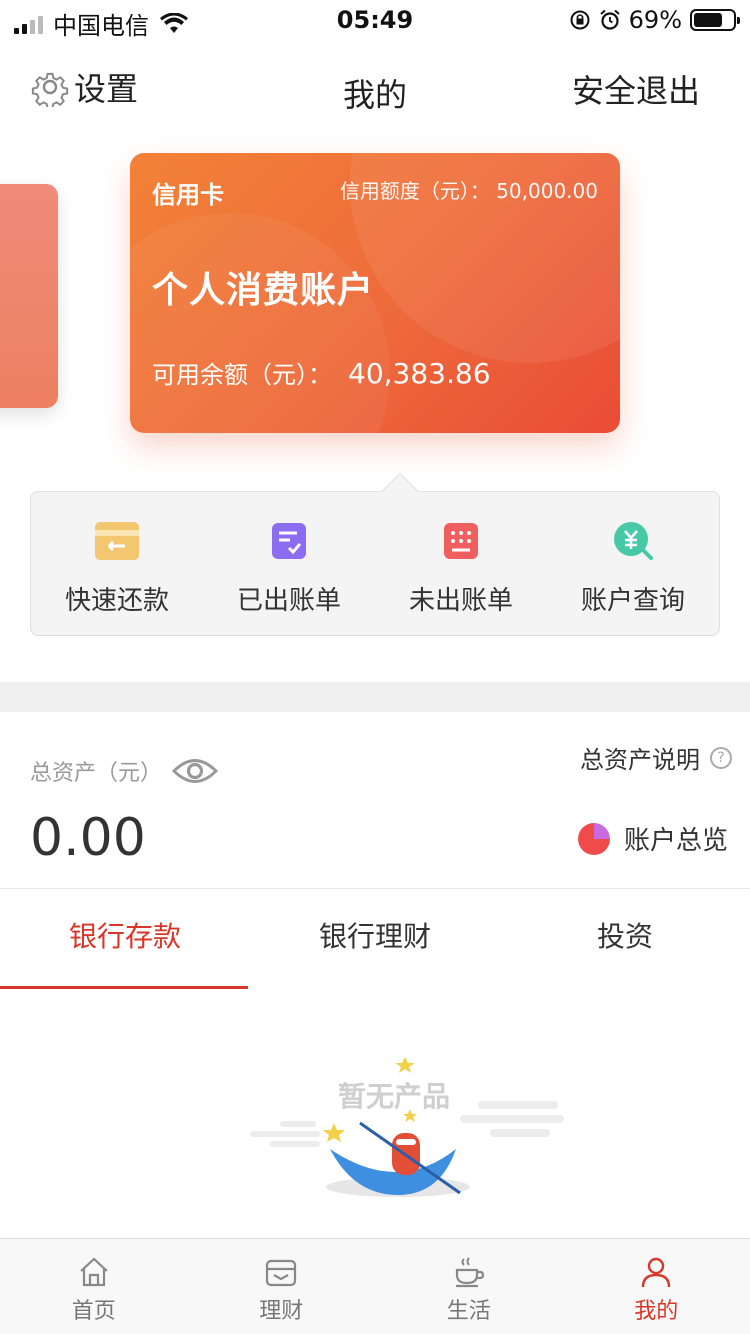 The width and height of the screenshot is (750, 1334). What do you see at coordinates (375, 90) in the screenshot?
I see `nav-bar: 设置 我的 安全退出` at bounding box center [375, 90].